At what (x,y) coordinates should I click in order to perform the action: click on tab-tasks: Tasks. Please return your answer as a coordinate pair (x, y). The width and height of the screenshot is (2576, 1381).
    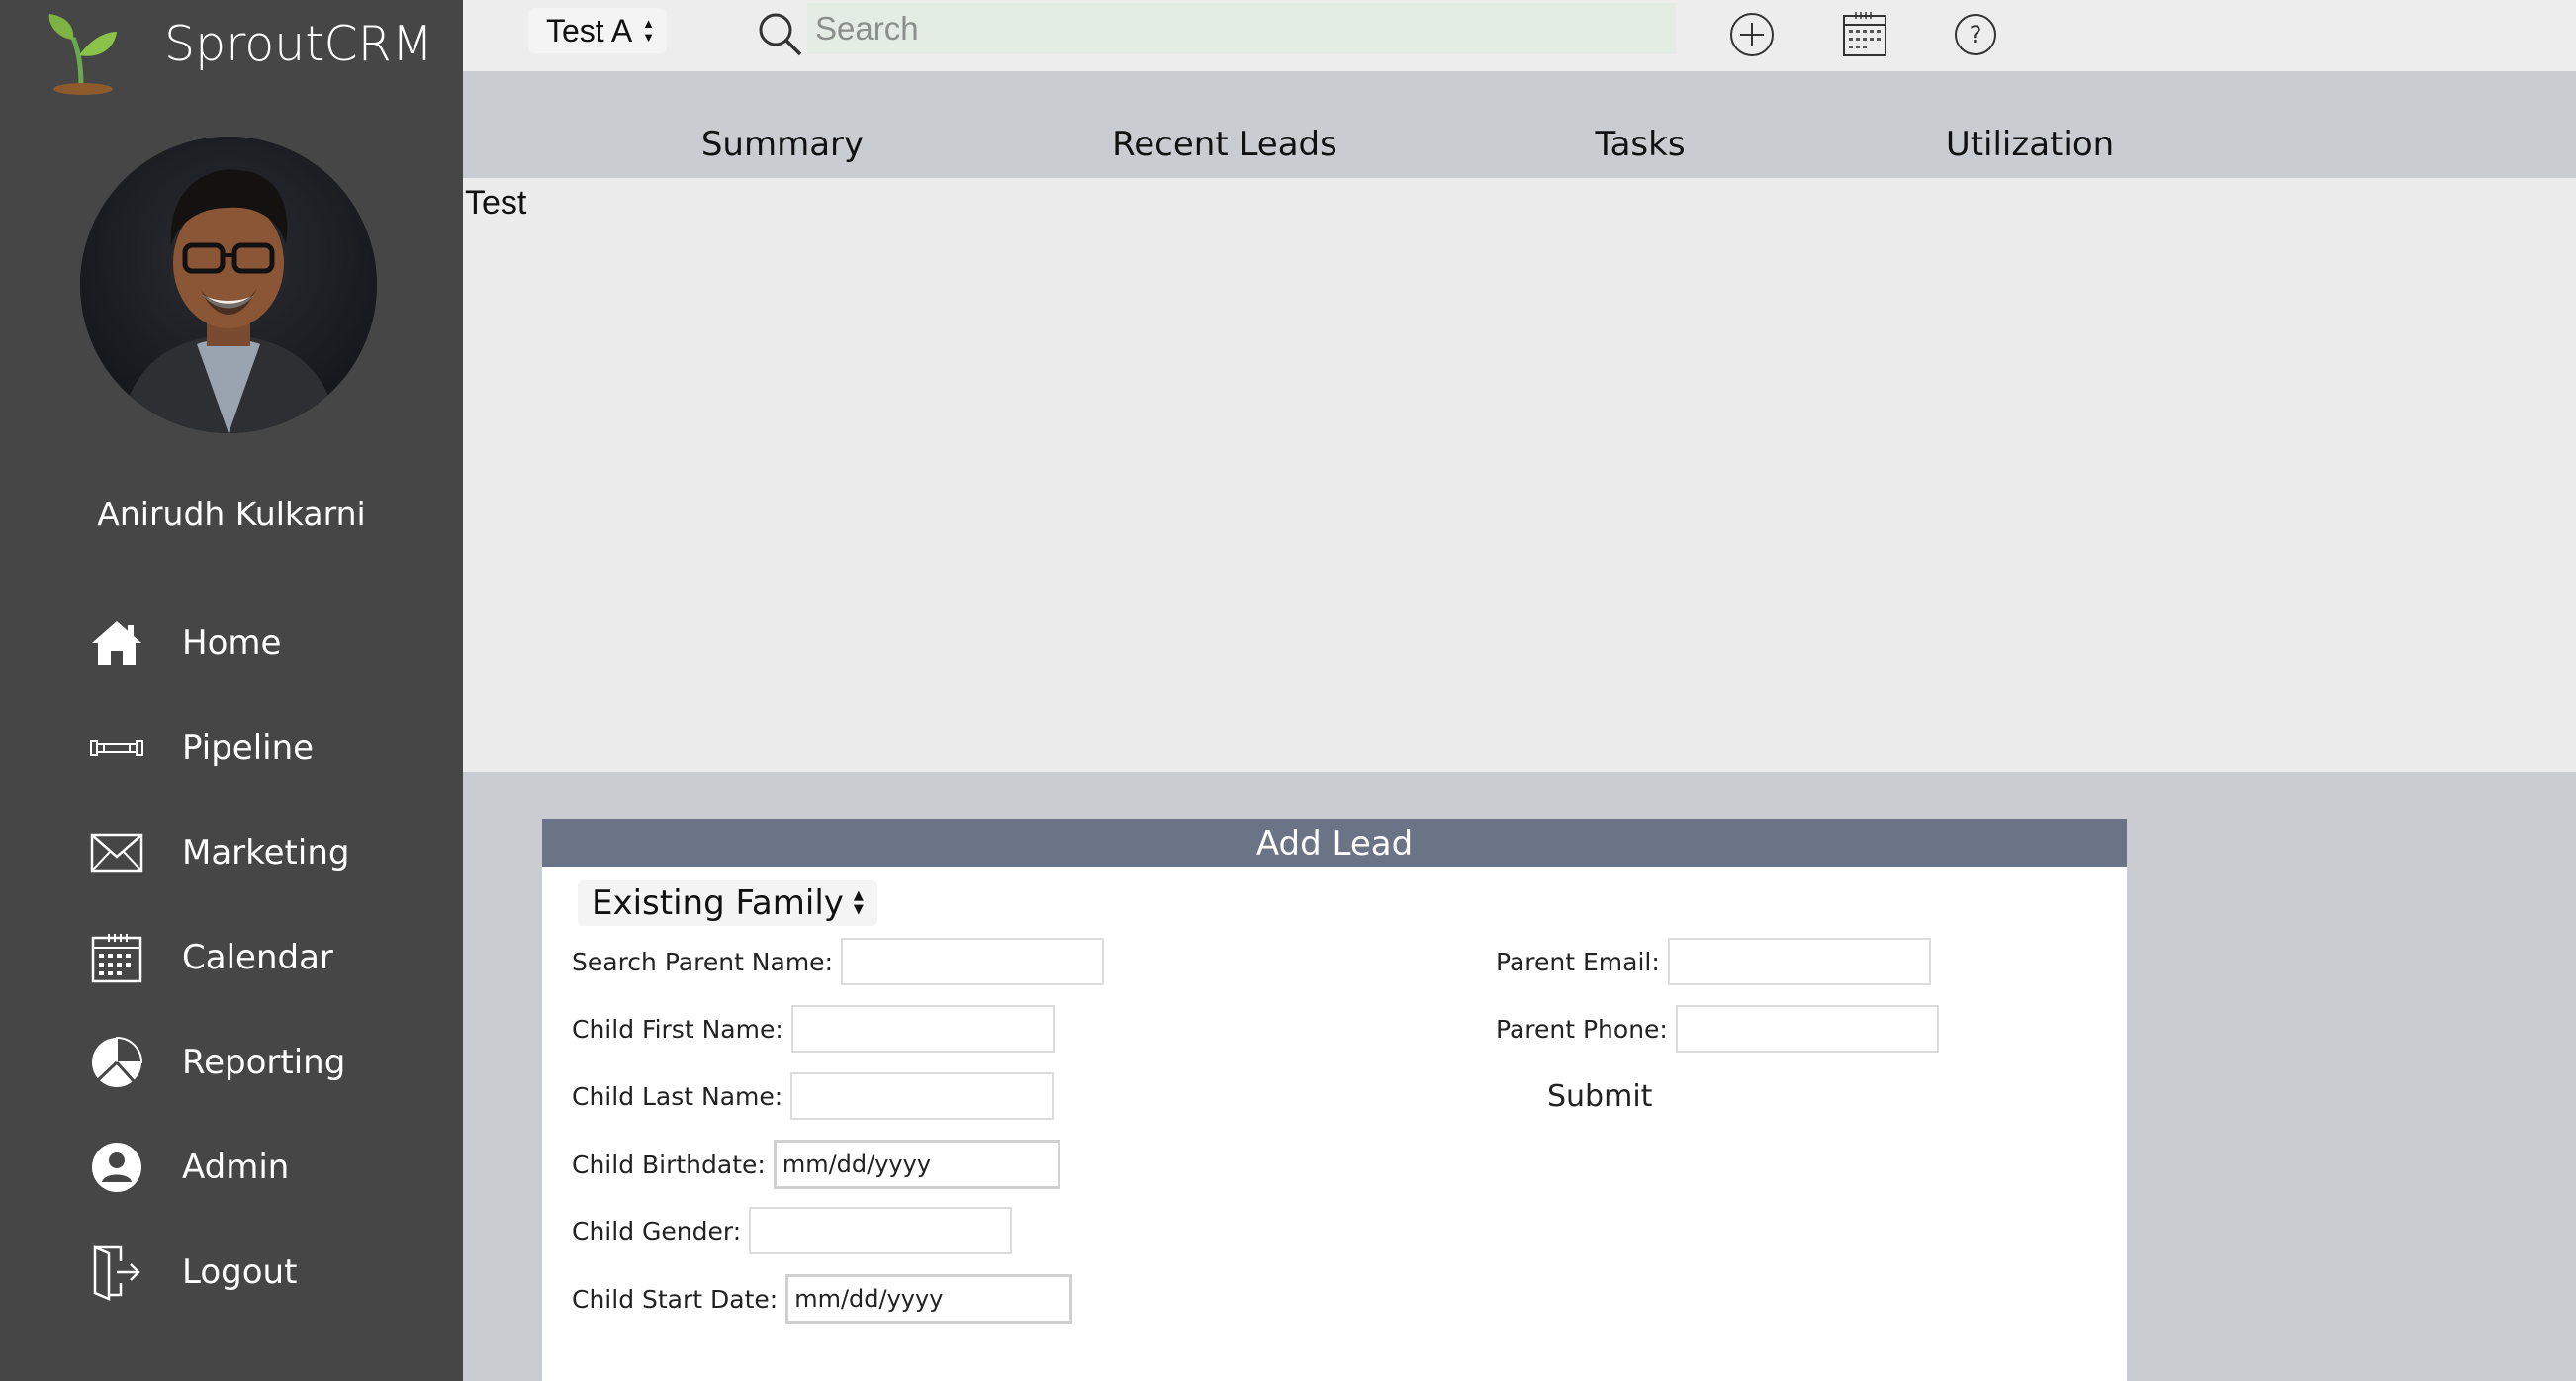
    Looking at the image, I should click on (1640, 145).